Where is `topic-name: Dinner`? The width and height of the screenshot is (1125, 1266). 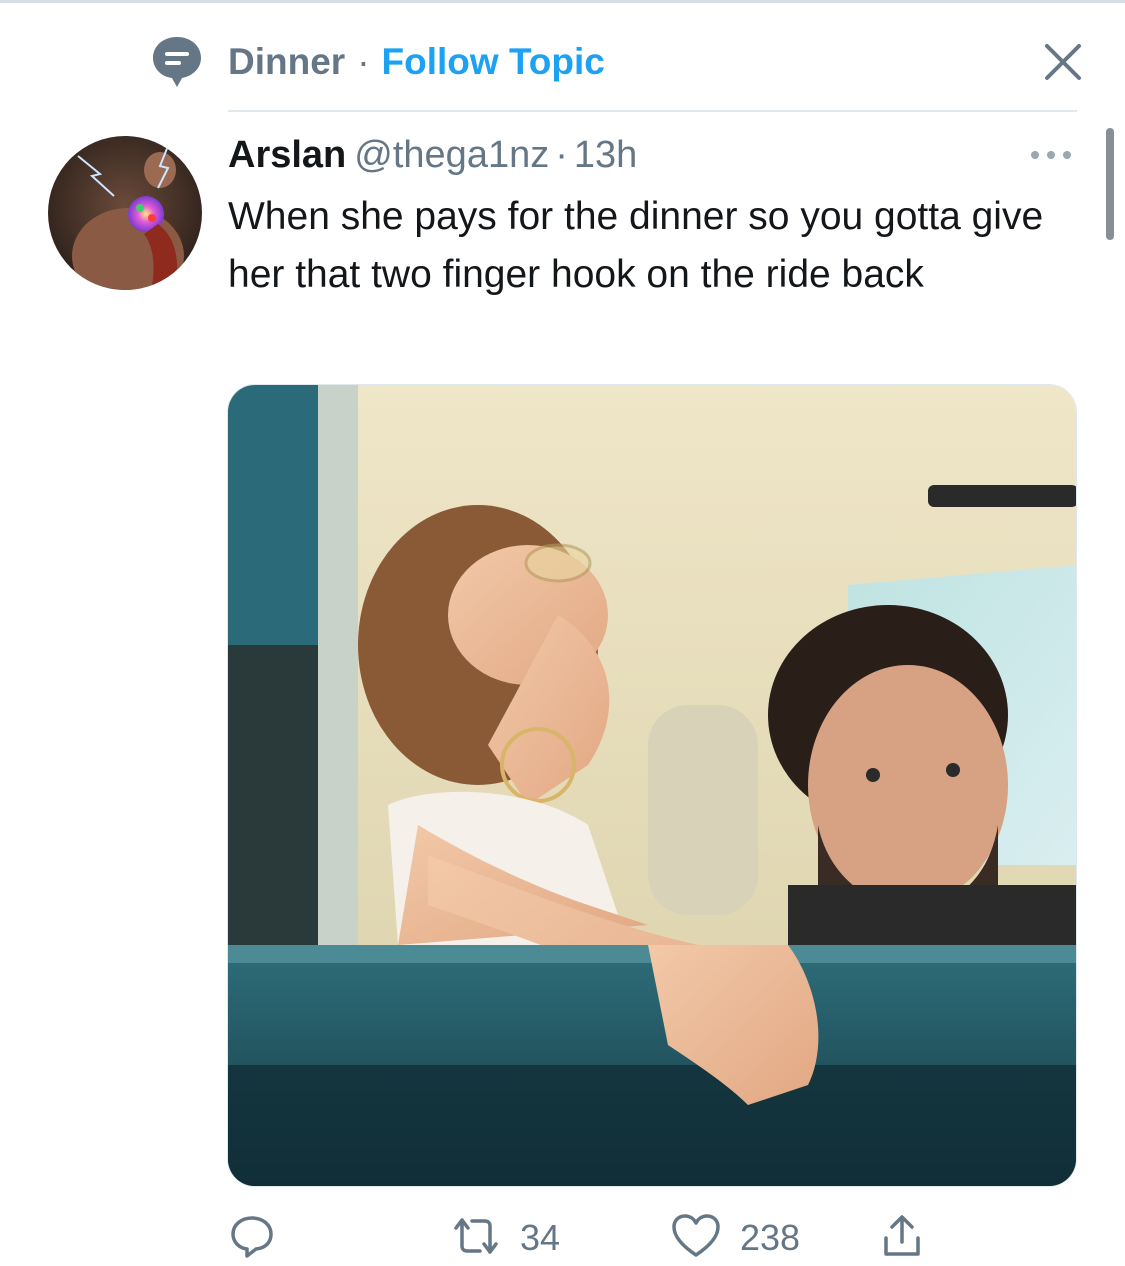 topic-name: Dinner is located at coordinates (286, 61).